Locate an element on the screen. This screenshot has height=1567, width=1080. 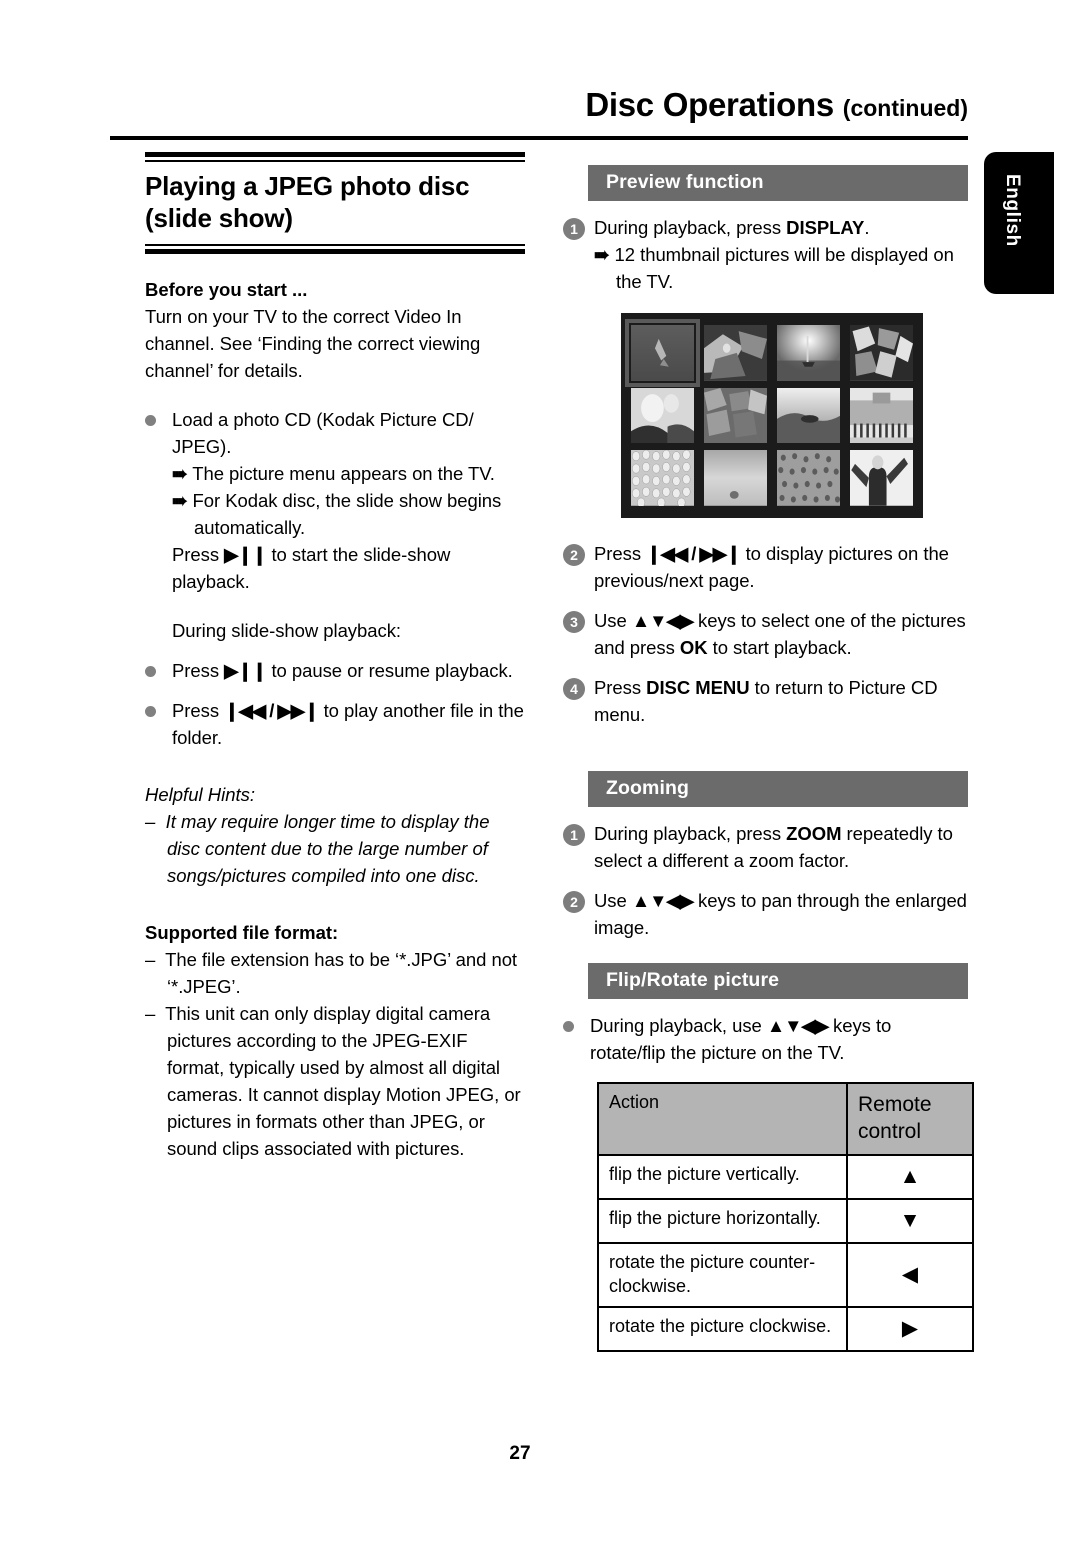
preview-step-1-text: During playback, press DISPLAY. is located at coordinates (781, 227).